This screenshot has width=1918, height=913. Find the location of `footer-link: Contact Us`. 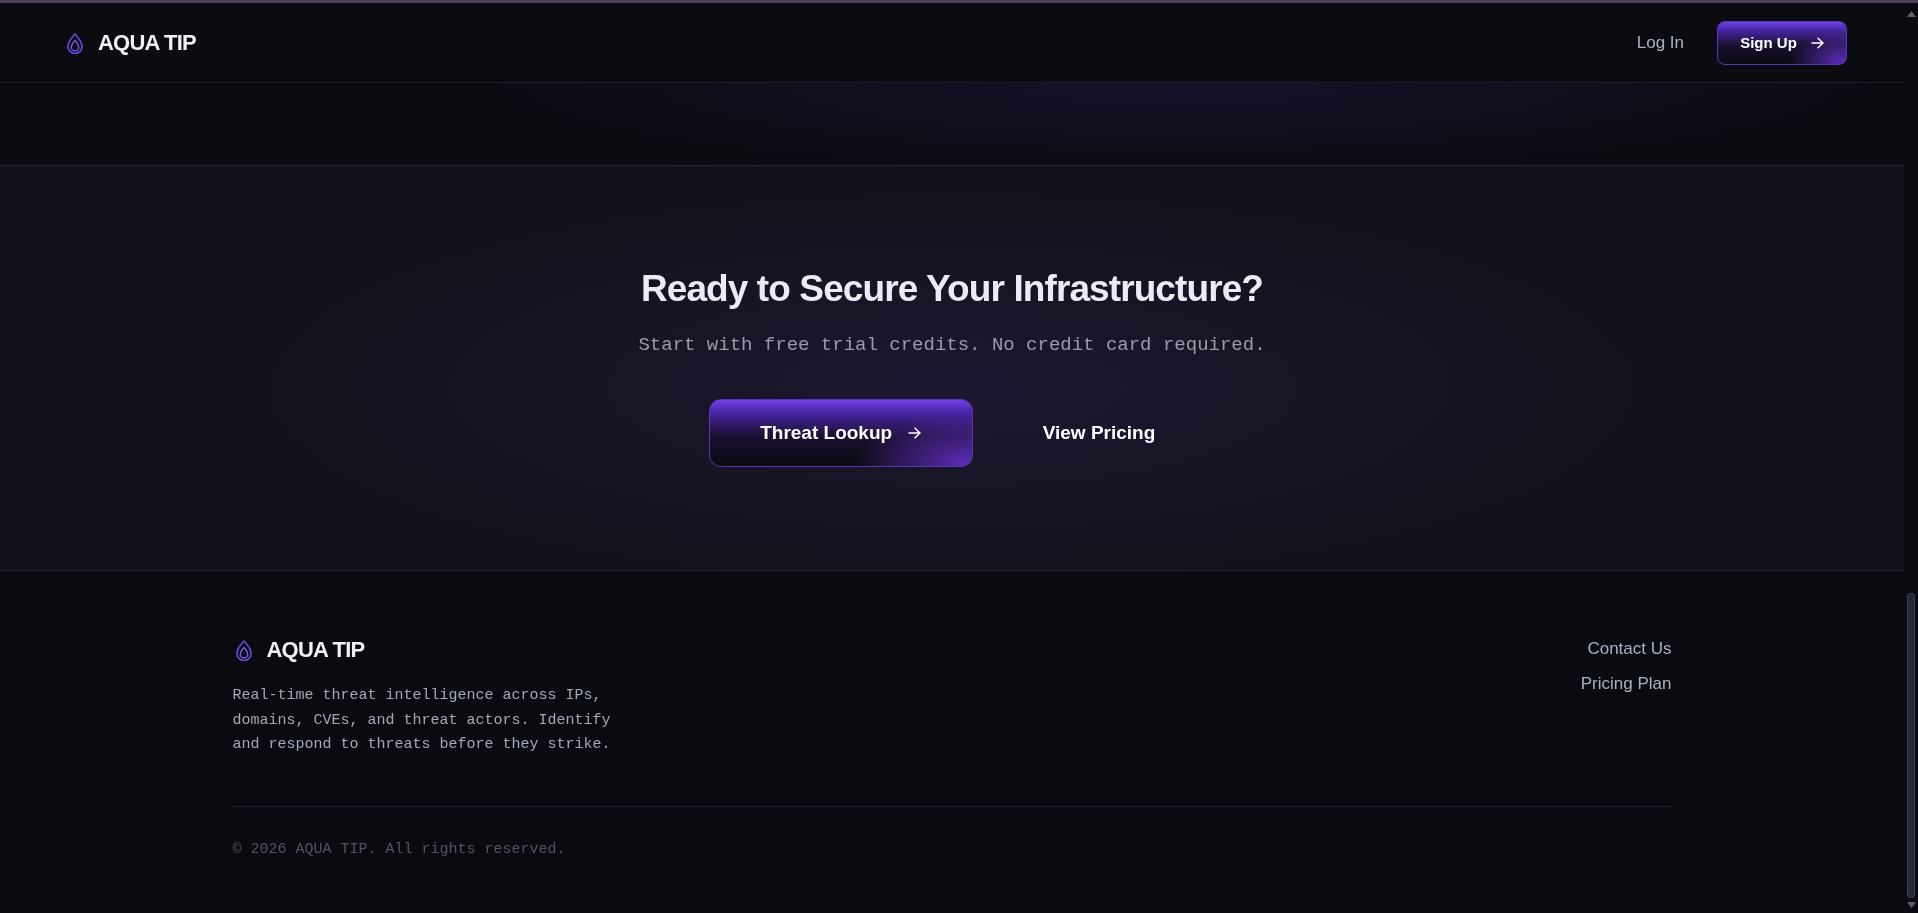

footer-link: Contact Us is located at coordinates (1629, 649).